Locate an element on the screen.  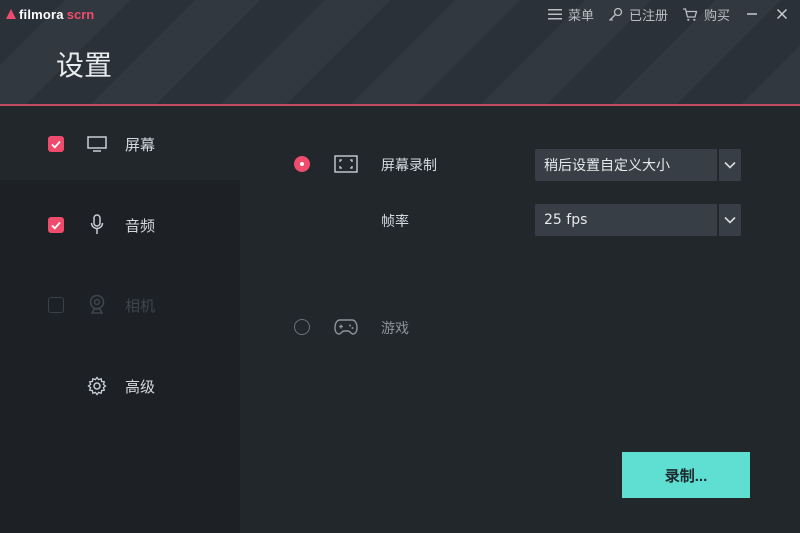
gear-icon is located at coordinates (97, 386).